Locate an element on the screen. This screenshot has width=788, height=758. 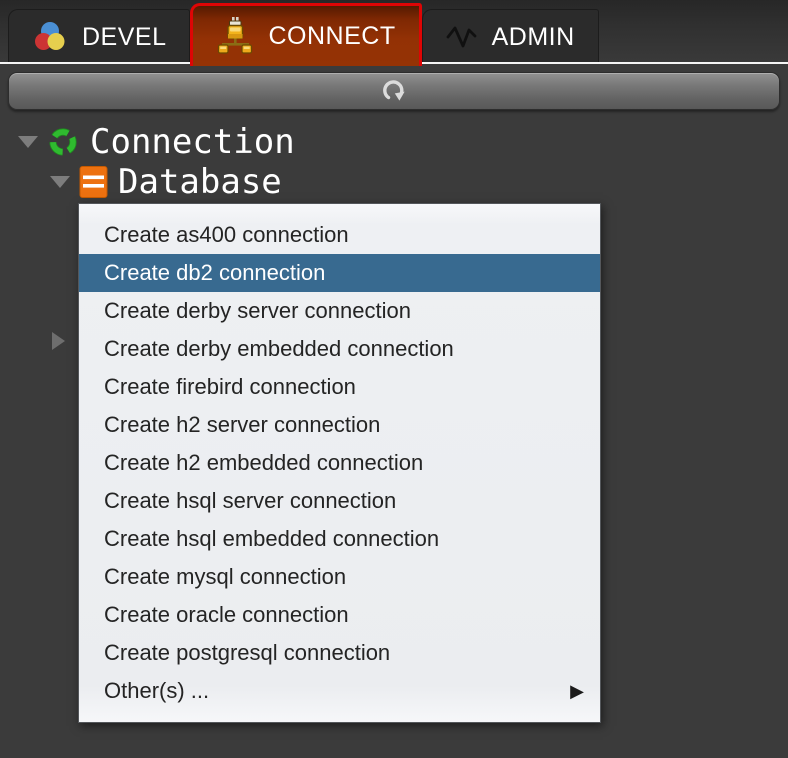
tree-row-connection: Connection is located at coordinates (394, 142).